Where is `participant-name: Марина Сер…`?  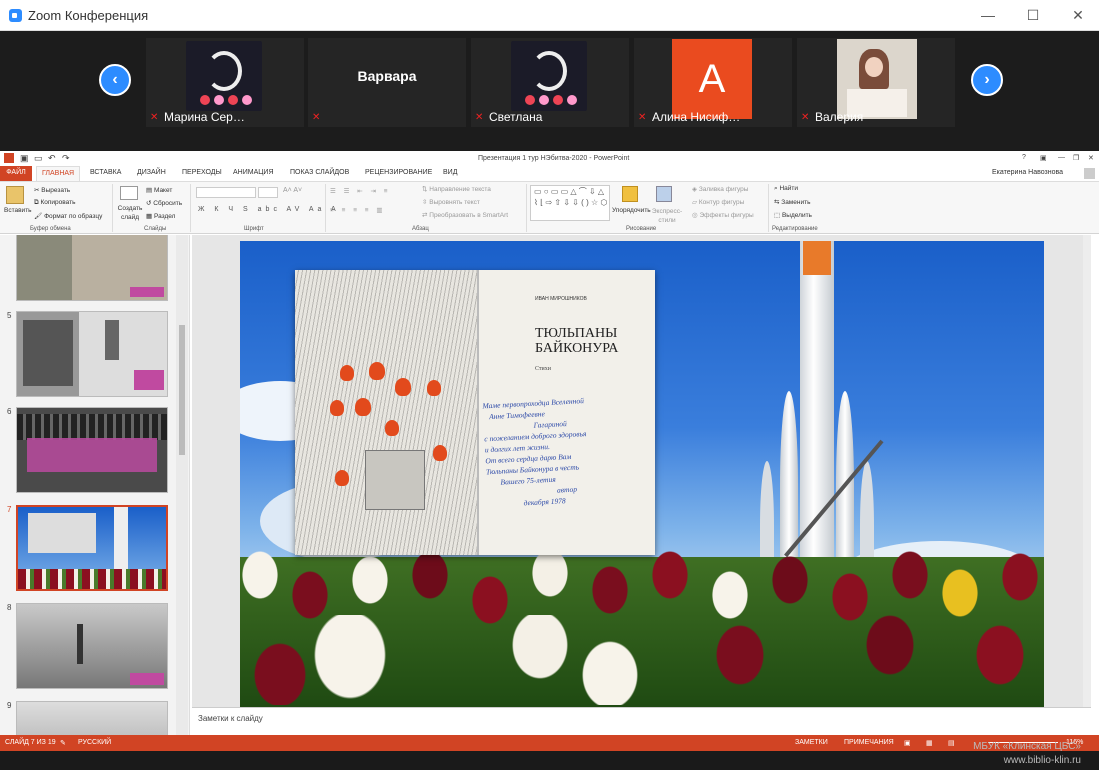 participant-name: Марина Сер… is located at coordinates (204, 117).